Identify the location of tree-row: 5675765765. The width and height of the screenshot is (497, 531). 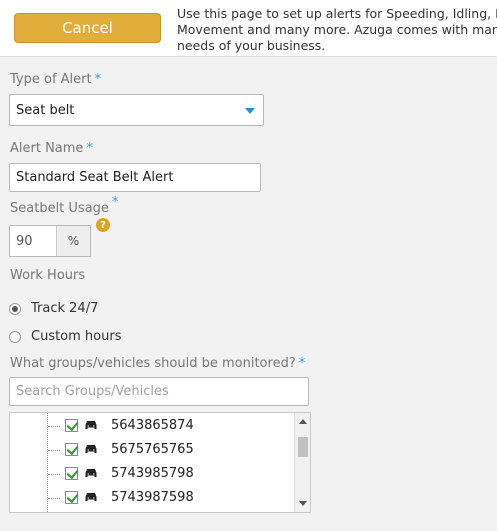
(152, 450).